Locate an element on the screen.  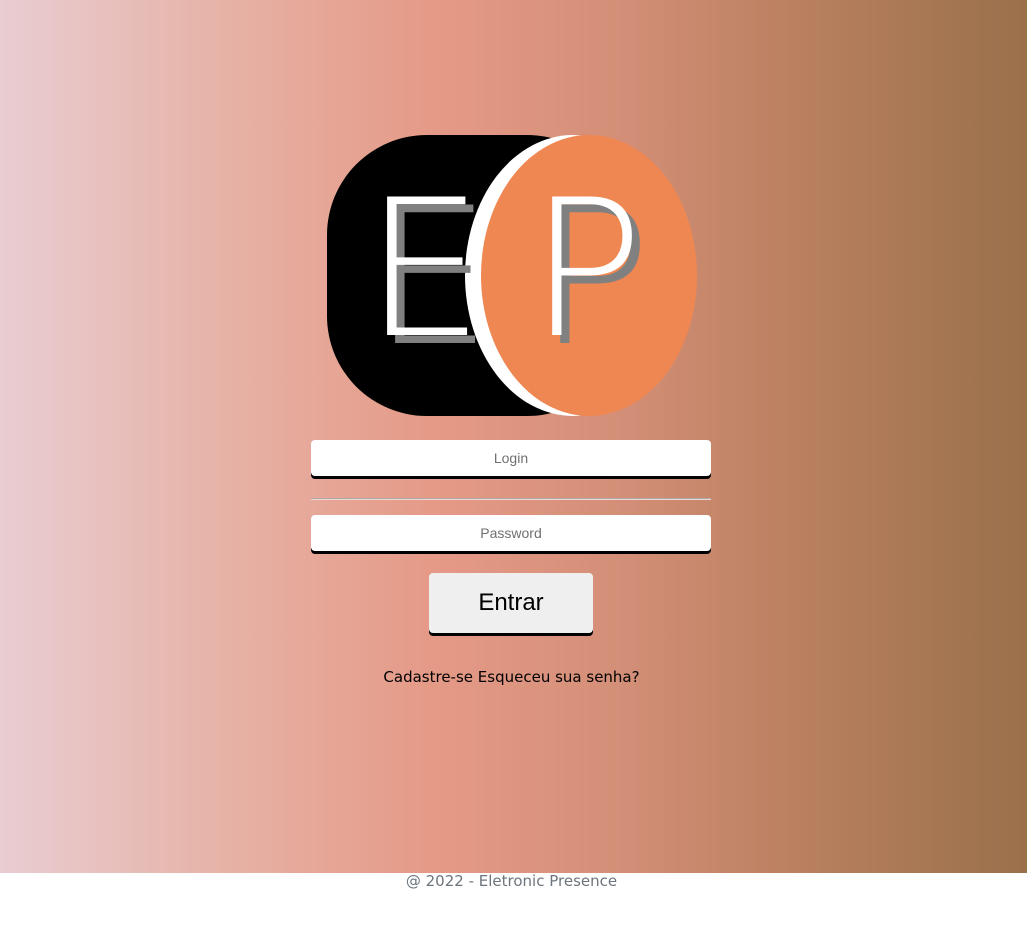
form-divider is located at coordinates (511, 499).